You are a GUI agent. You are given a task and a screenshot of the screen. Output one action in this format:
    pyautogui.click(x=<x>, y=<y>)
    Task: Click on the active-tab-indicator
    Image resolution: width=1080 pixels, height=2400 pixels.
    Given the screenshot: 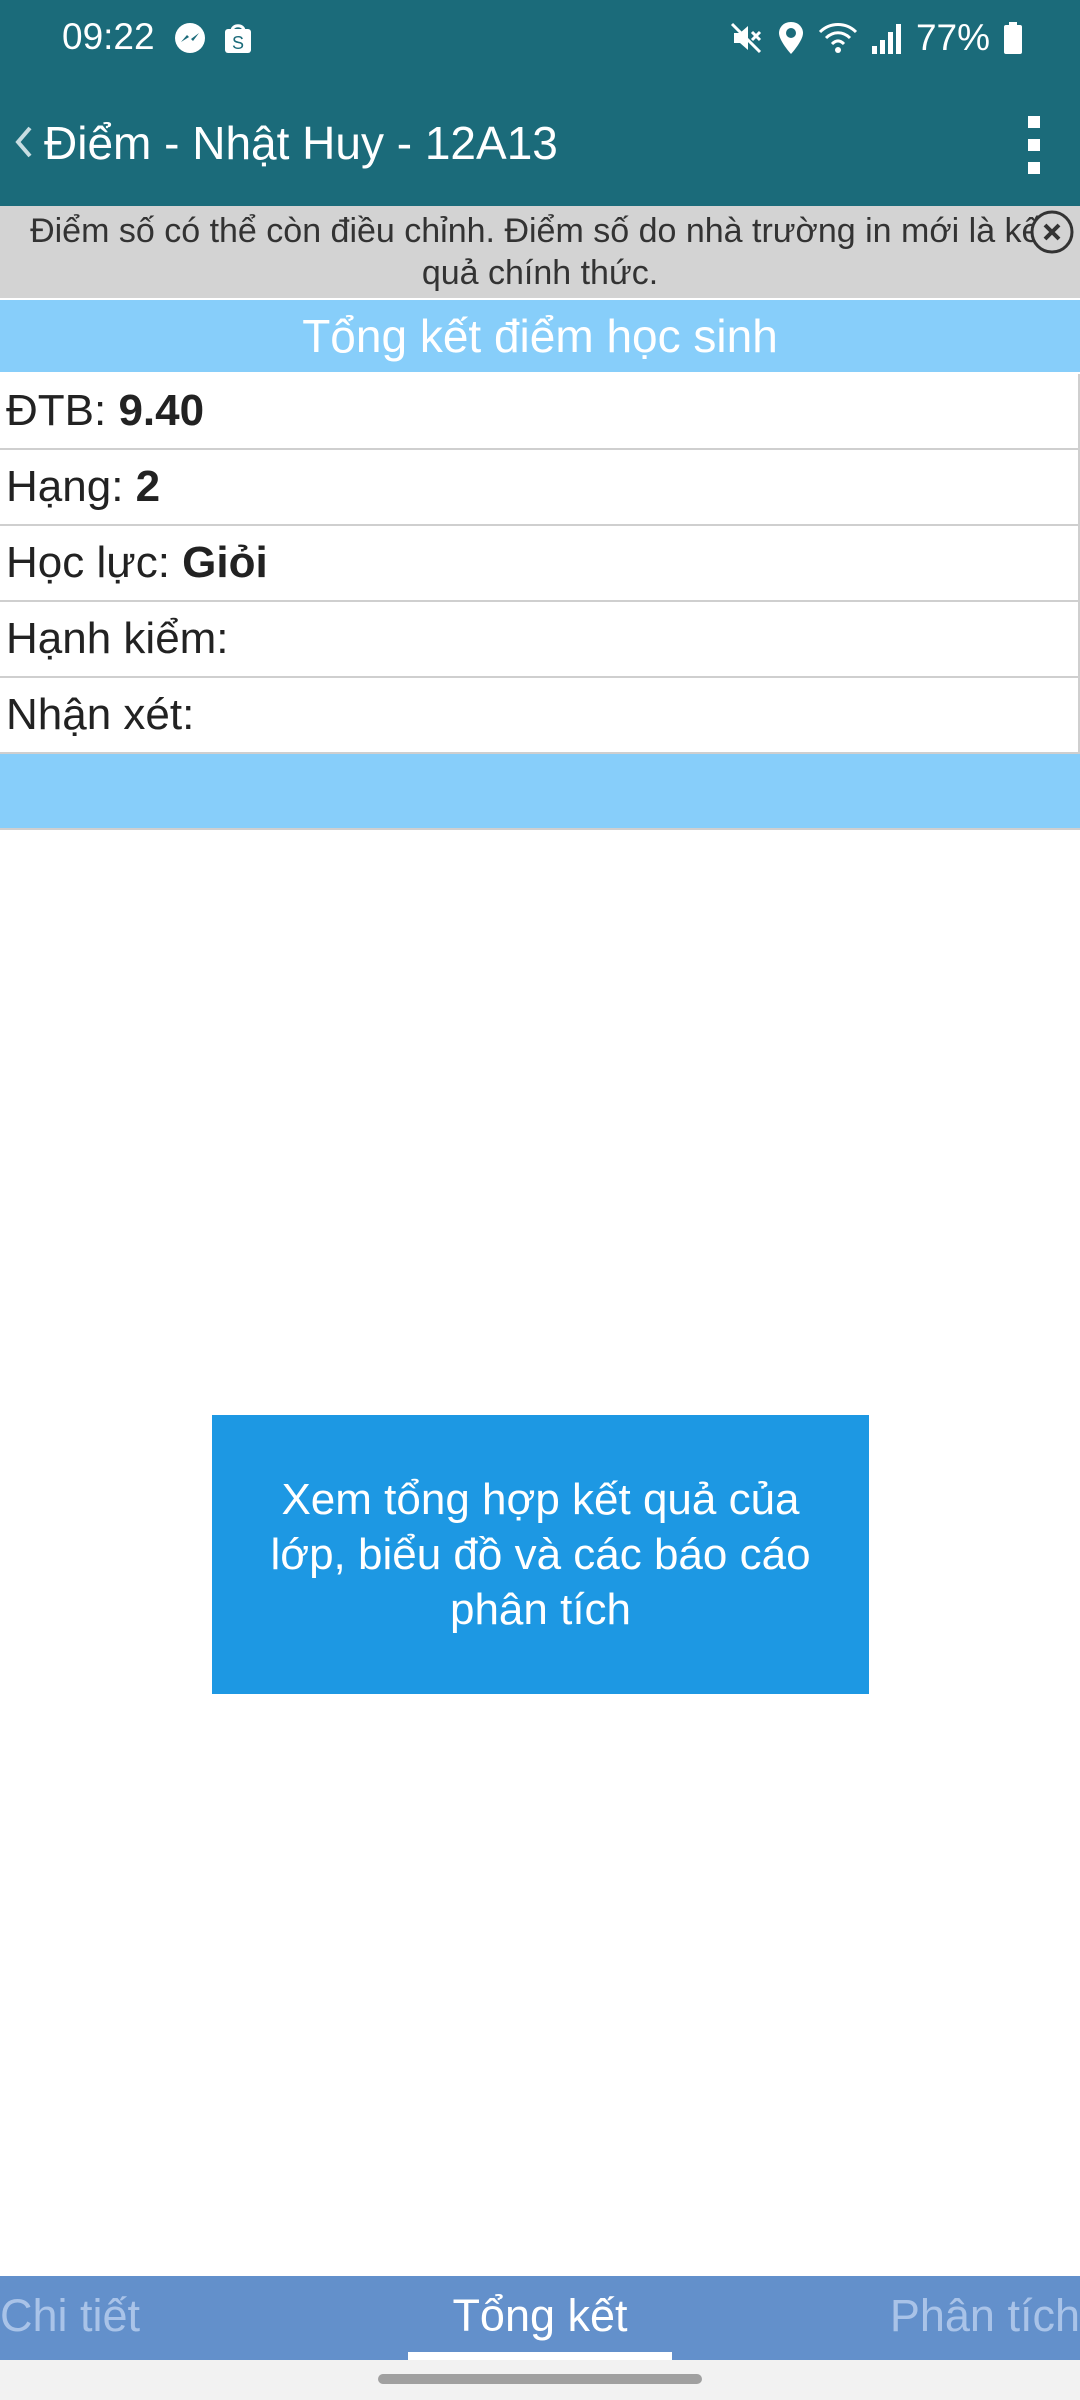 What is the action you would take?
    pyautogui.click(x=540, y=2356)
    